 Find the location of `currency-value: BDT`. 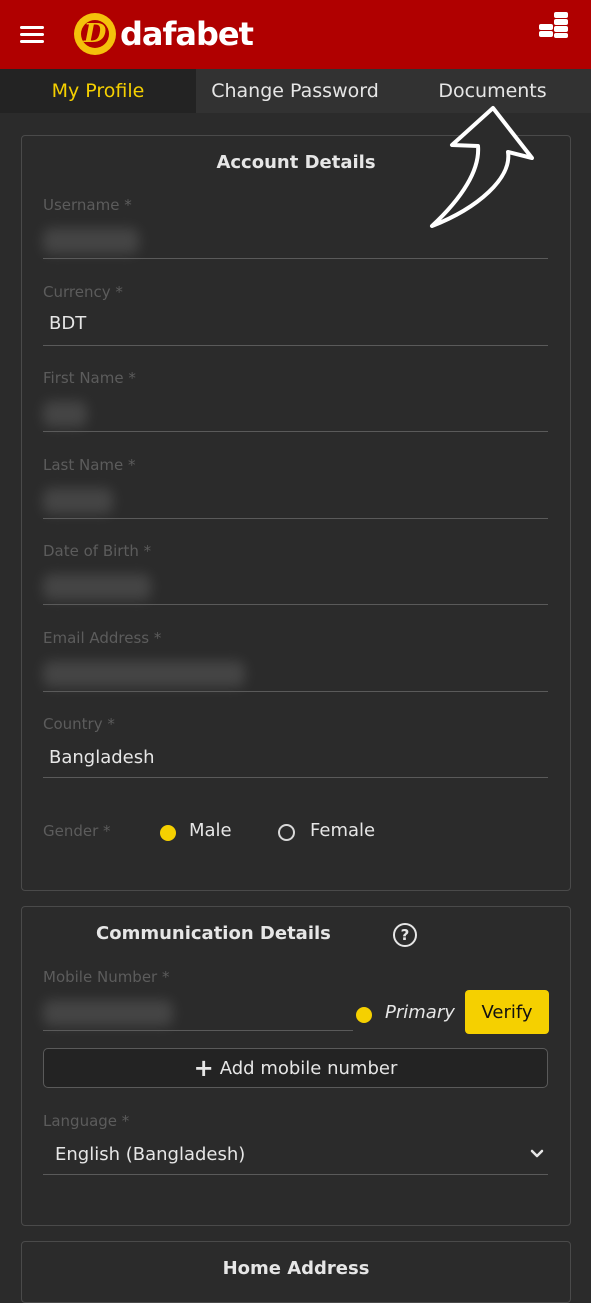

currency-value: BDT is located at coordinates (68, 323).